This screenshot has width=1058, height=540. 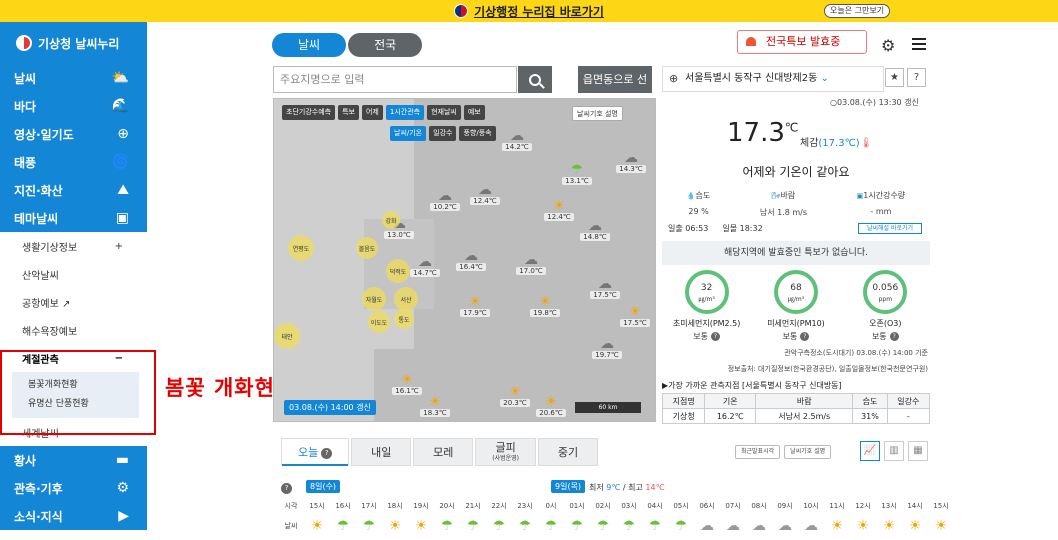 What do you see at coordinates (443, 452) in the screenshot?
I see `forecast-tab: 모레` at bounding box center [443, 452].